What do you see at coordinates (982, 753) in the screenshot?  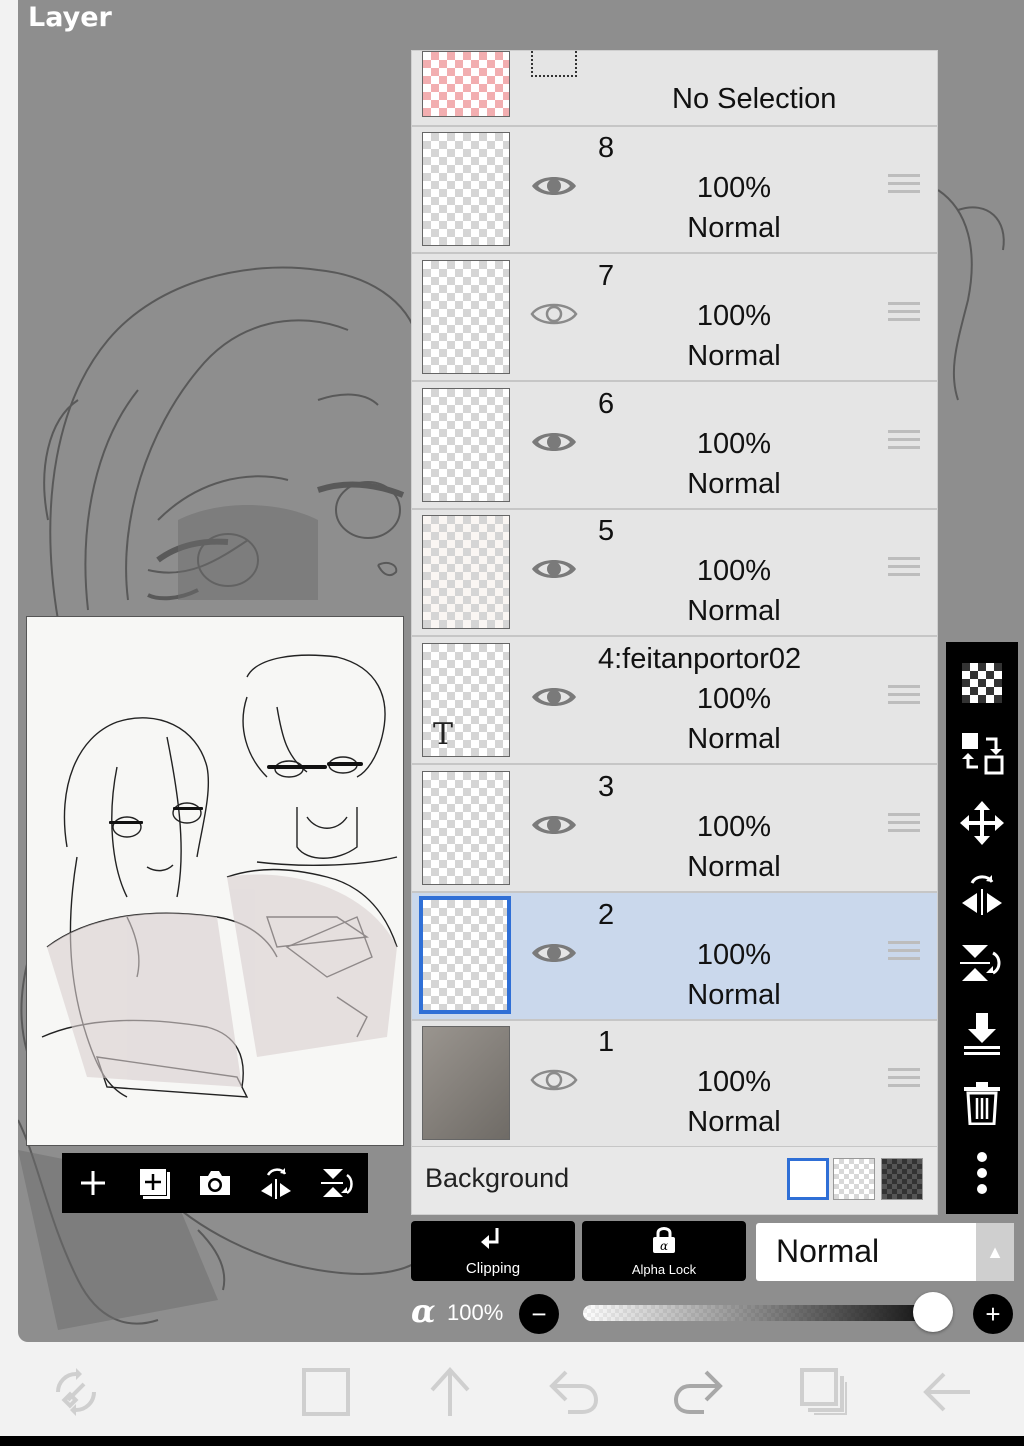 I see `swap-icon` at bounding box center [982, 753].